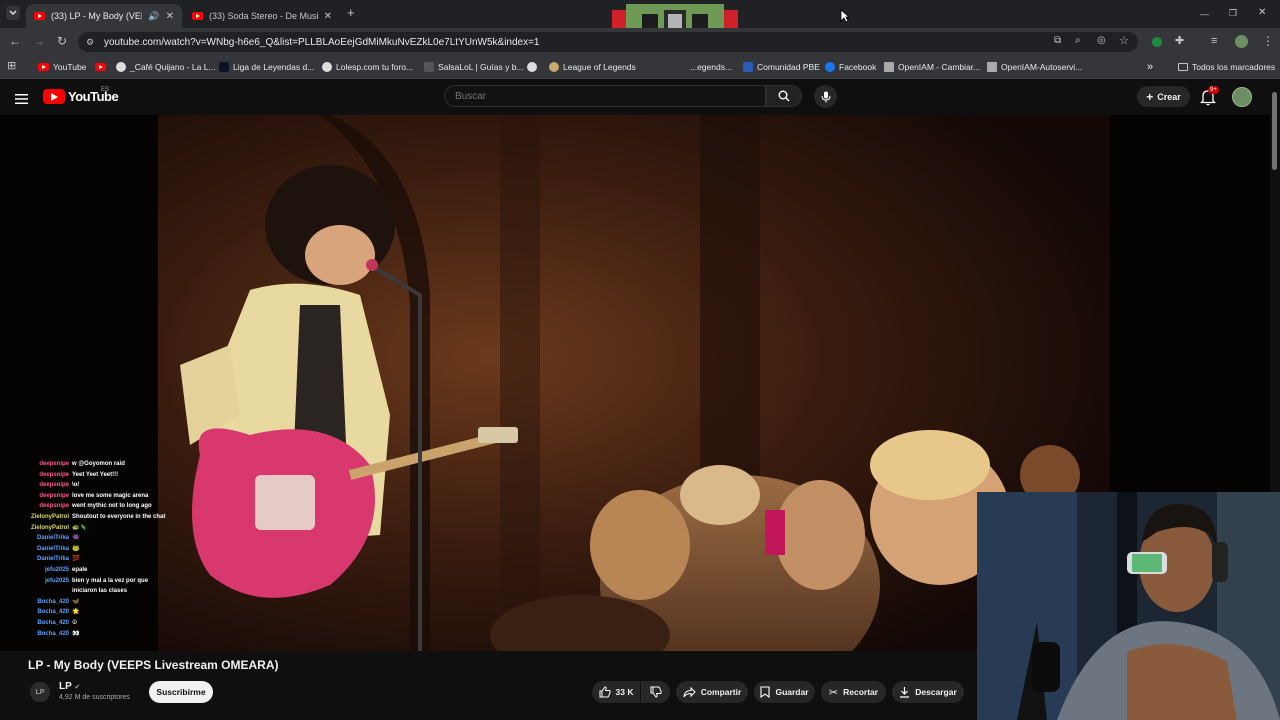  I want to click on bookmark-facebook: Facebook, so click(850, 67).